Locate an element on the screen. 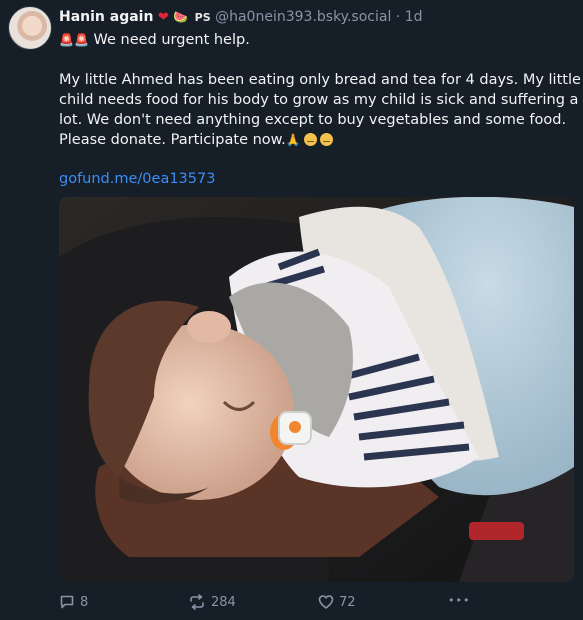  reply-count: 8 is located at coordinates (84, 602).